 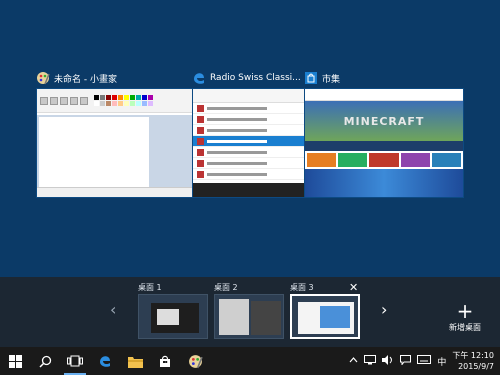 What do you see at coordinates (85, 79) in the screenshot?
I see `window-title: 未命名 - 小畫家` at bounding box center [85, 79].